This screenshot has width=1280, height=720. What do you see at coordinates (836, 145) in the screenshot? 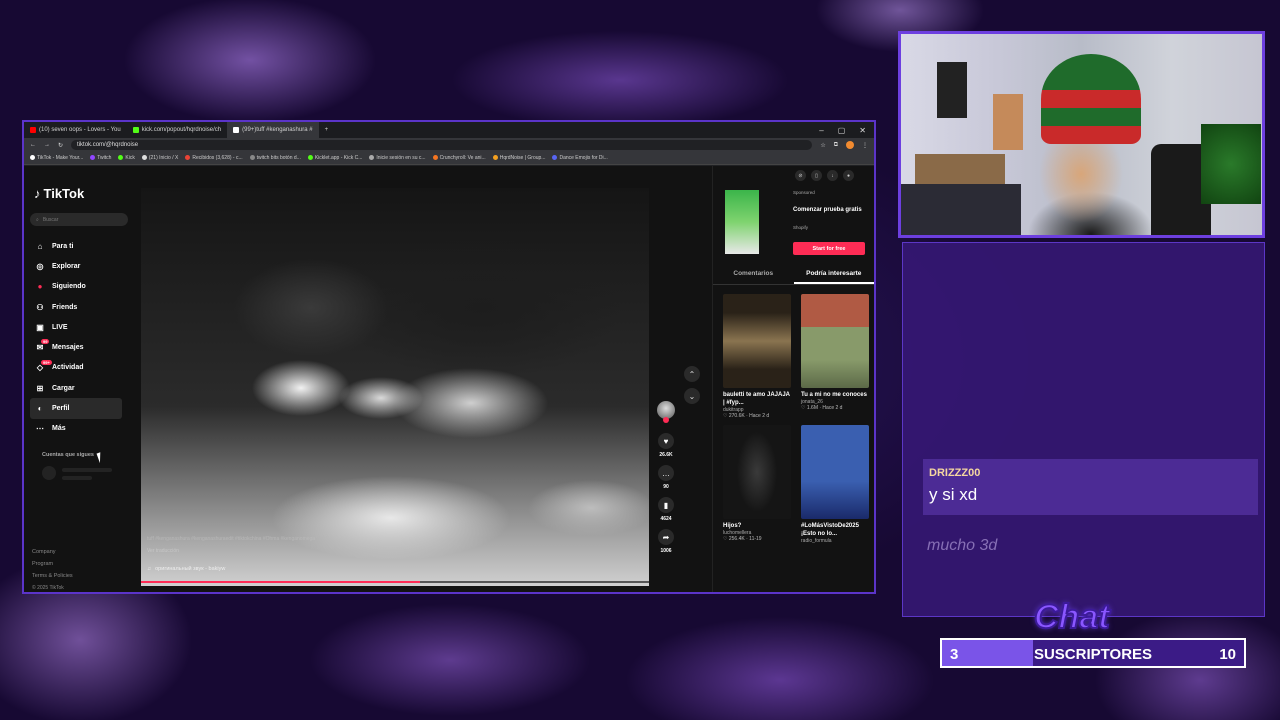
I see `extensions-icon: ⧉` at bounding box center [836, 145].